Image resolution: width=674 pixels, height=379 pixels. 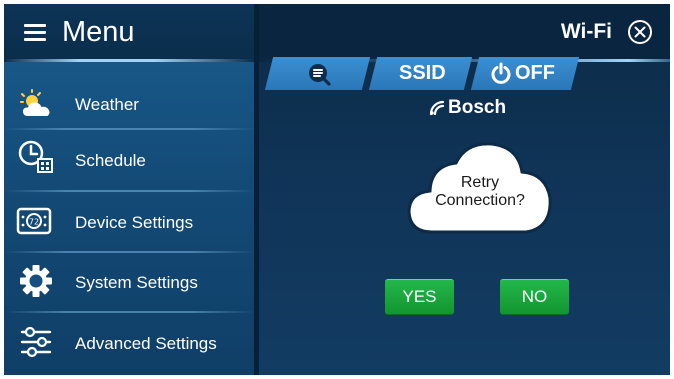 I want to click on sidebar-item-label: Weather, so click(x=107, y=104).